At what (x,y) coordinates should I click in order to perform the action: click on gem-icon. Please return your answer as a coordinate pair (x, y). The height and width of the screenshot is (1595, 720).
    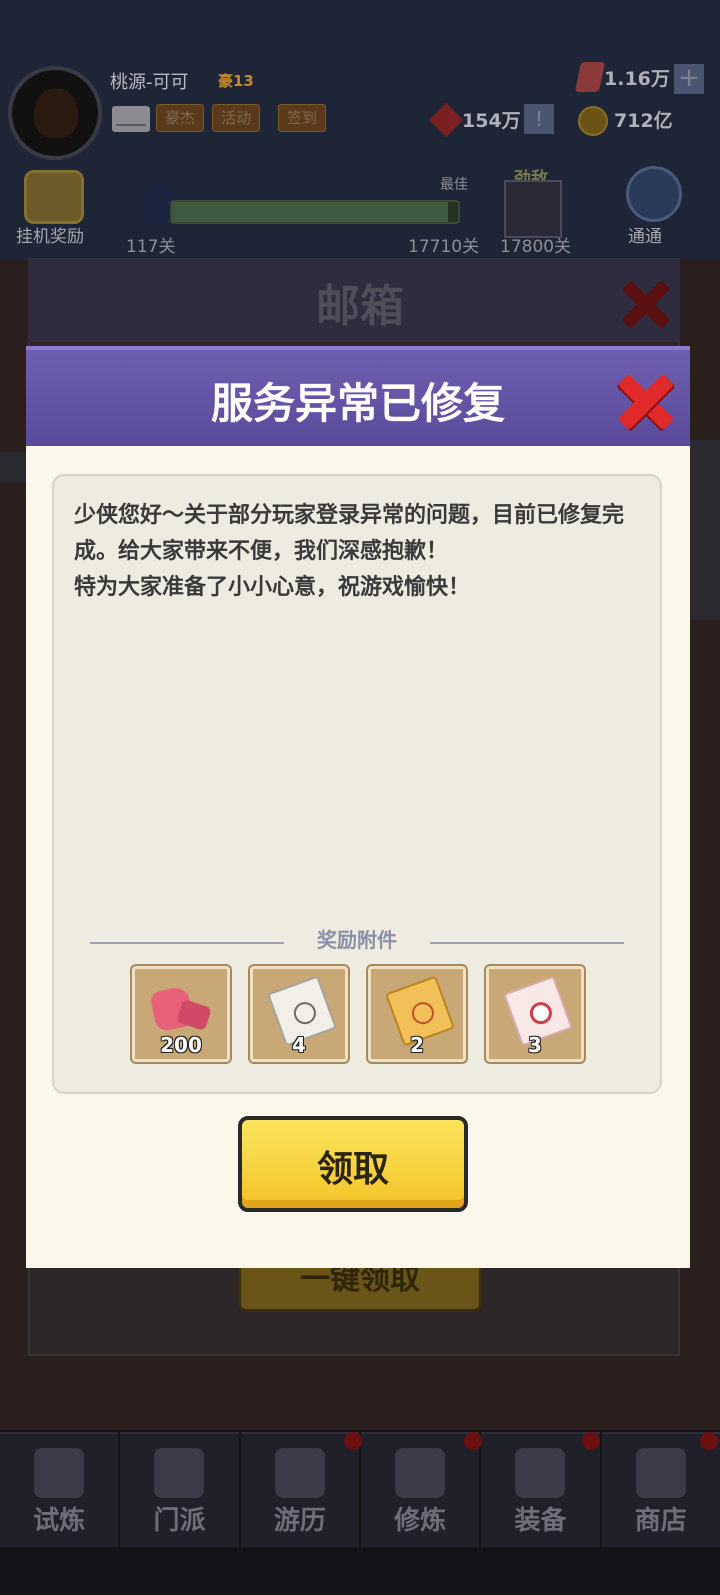
    Looking at the image, I should click on (180, 1008).